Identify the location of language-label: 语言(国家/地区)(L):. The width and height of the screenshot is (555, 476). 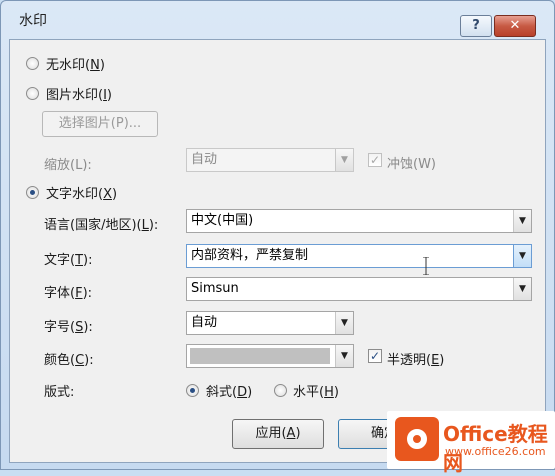
(101, 225).